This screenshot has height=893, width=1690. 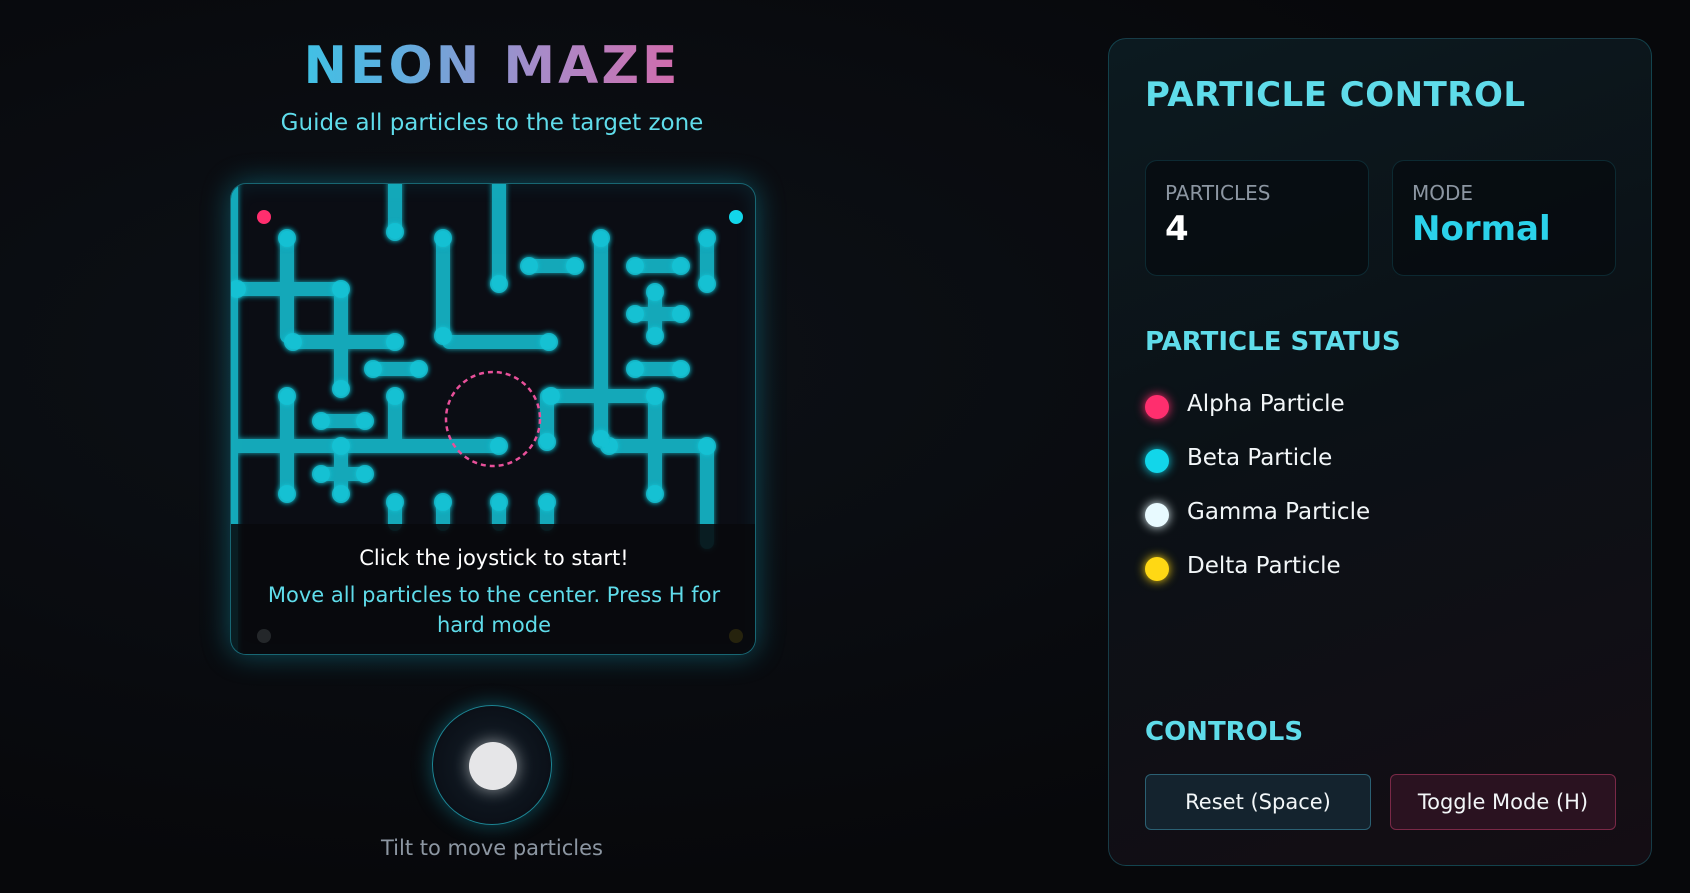 I want to click on controls-title: CONTROLS, so click(x=1224, y=732).